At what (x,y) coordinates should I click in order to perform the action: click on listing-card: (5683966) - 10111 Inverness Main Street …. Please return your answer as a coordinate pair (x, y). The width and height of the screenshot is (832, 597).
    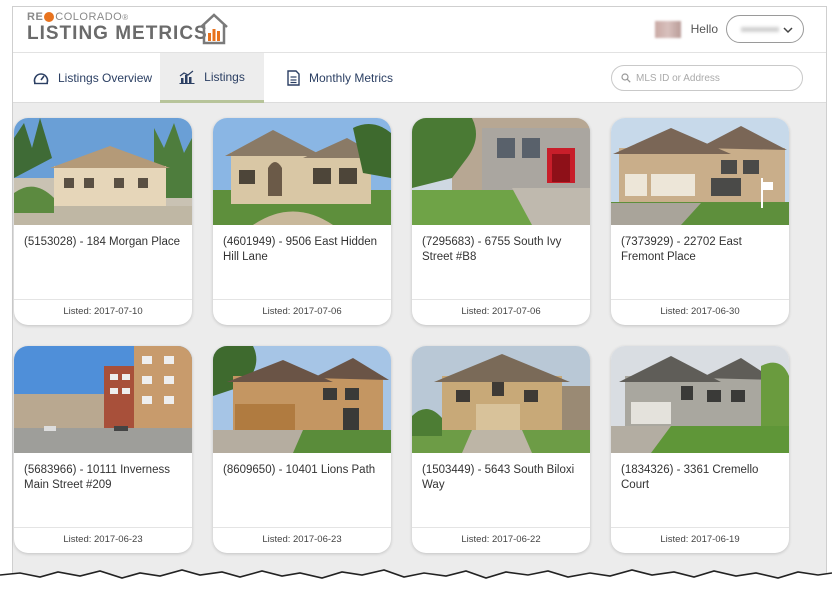
    Looking at the image, I should click on (103, 449).